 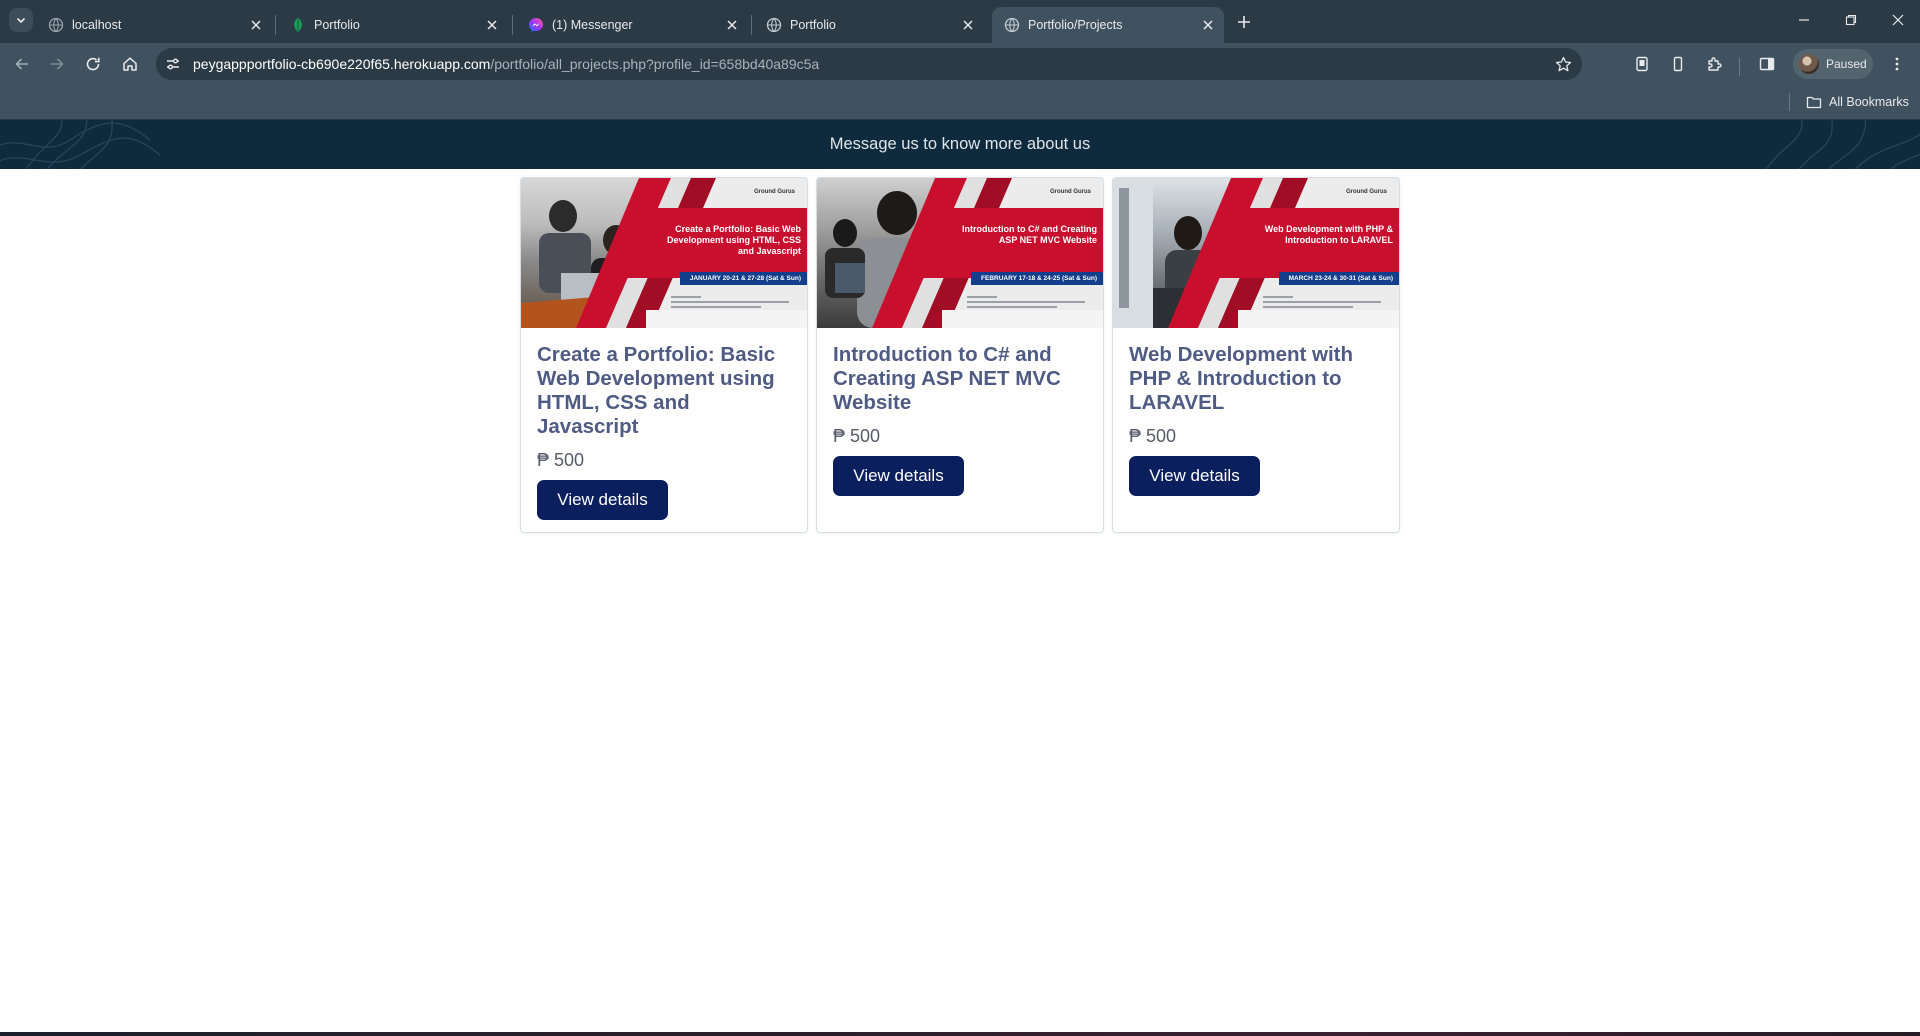 I want to click on profile-status: Paused, so click(x=1846, y=64).